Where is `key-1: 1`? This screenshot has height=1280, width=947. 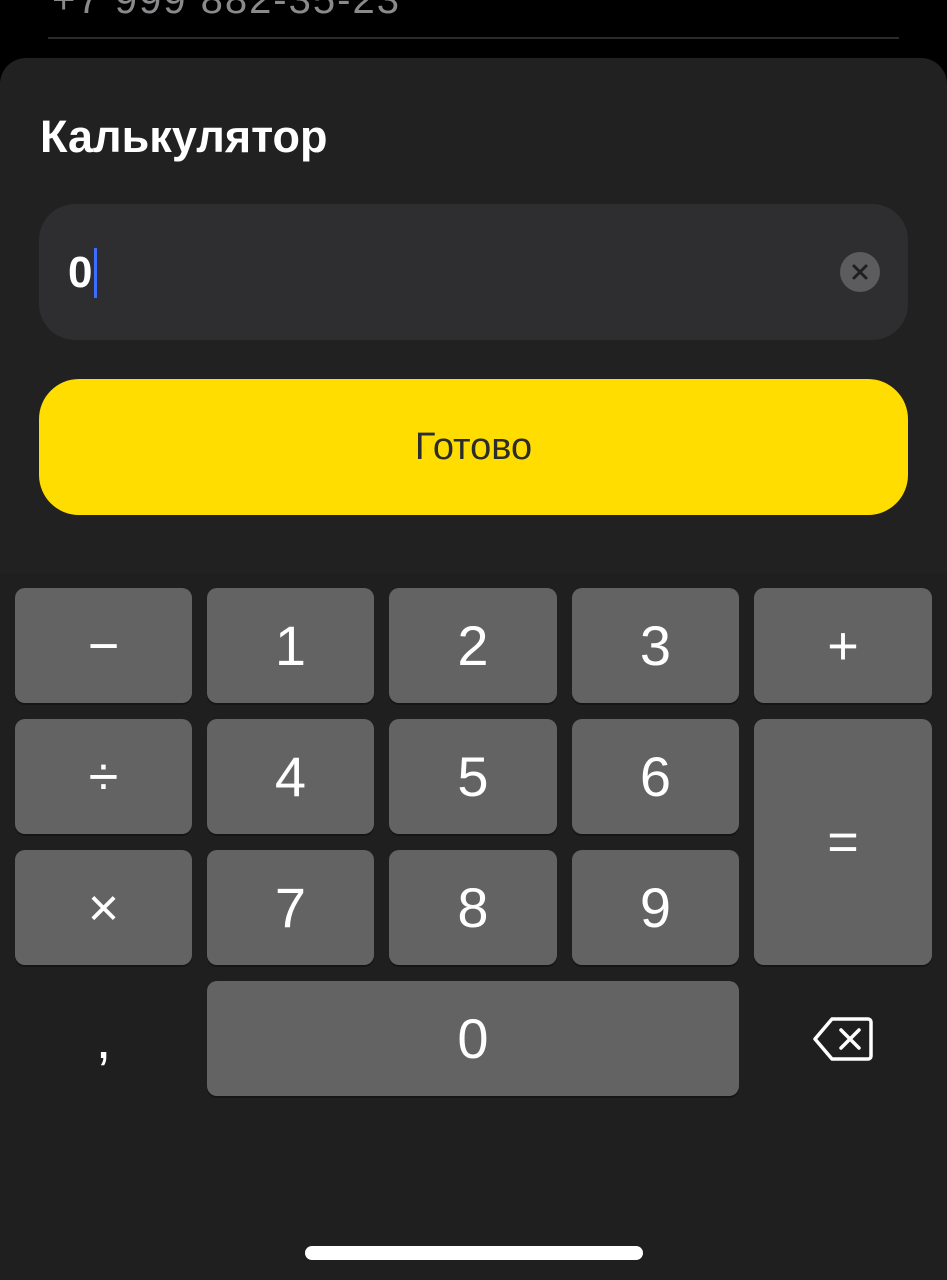
key-1: 1 is located at coordinates (290, 645).